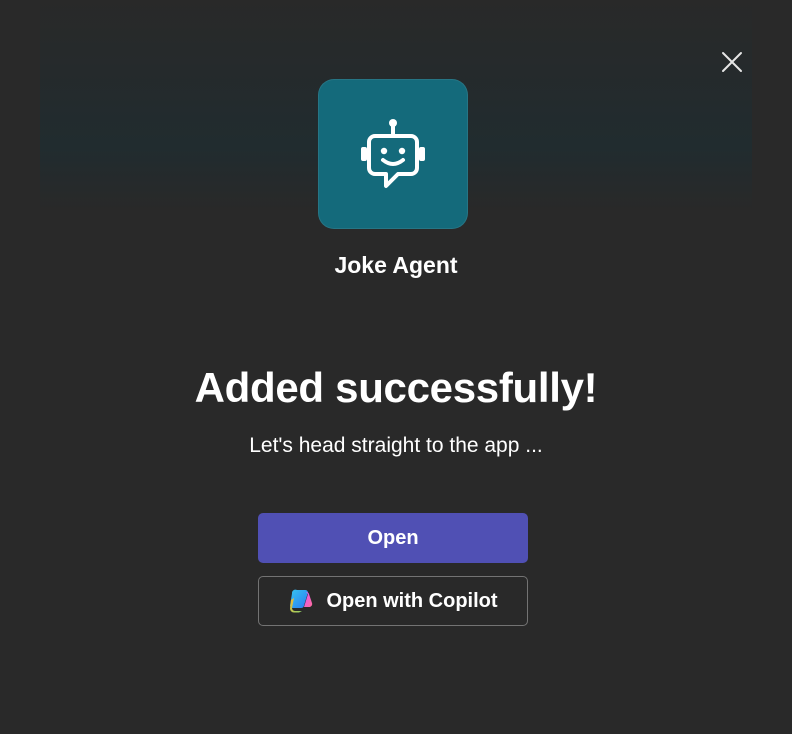 The width and height of the screenshot is (792, 734). I want to click on open-button-label: Open, so click(393, 537).